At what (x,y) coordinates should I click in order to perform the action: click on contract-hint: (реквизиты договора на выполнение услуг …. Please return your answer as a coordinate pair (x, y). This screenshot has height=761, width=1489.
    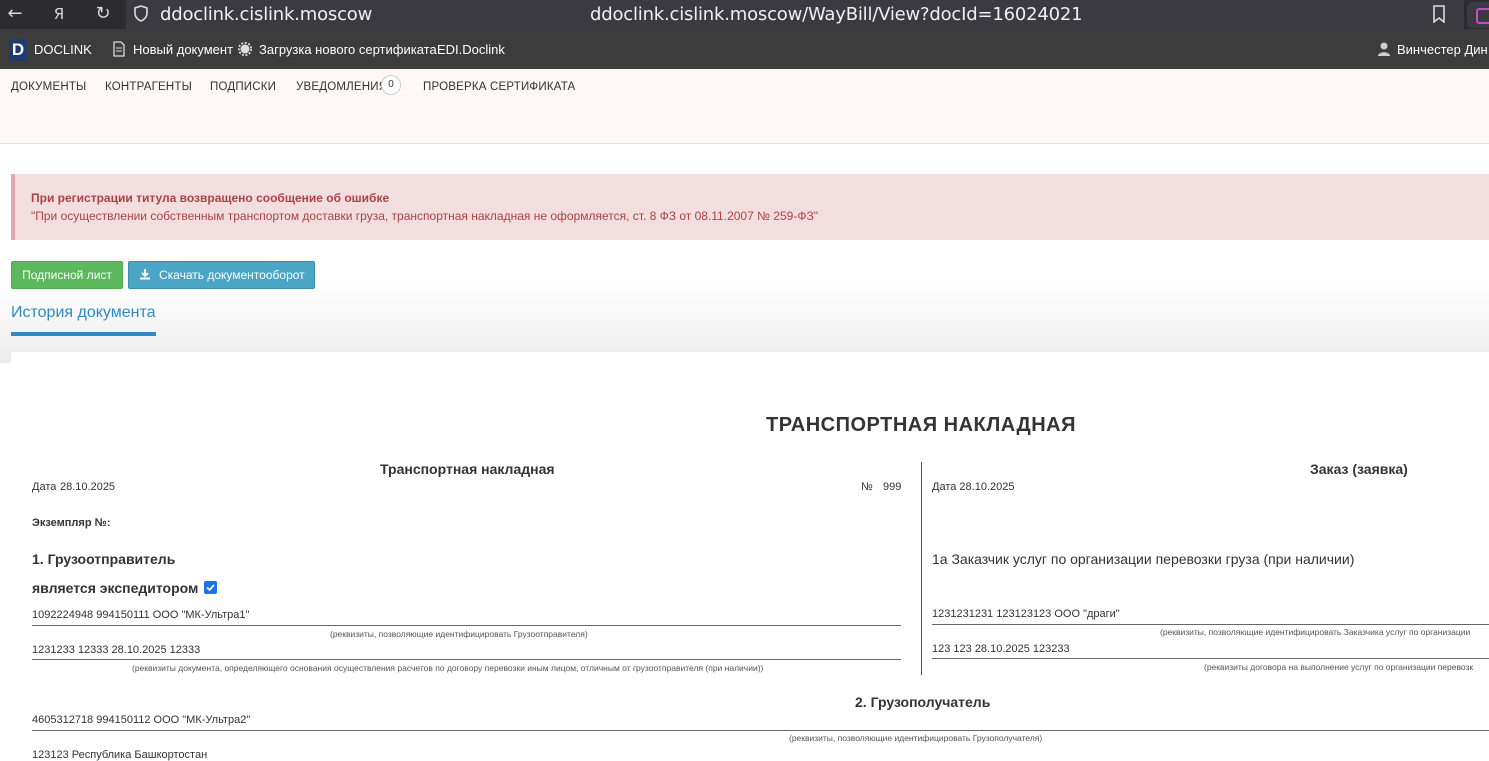
    Looking at the image, I should click on (1339, 667).